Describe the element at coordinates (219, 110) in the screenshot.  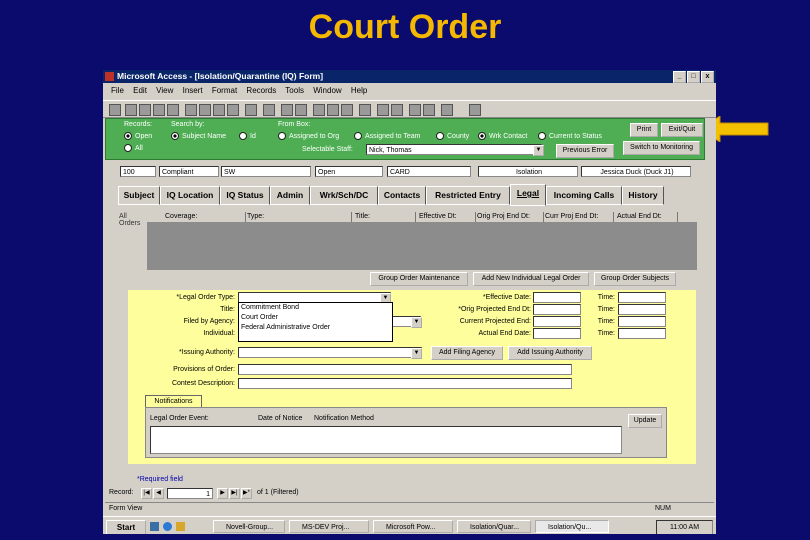
I see `paste-icon` at that location.